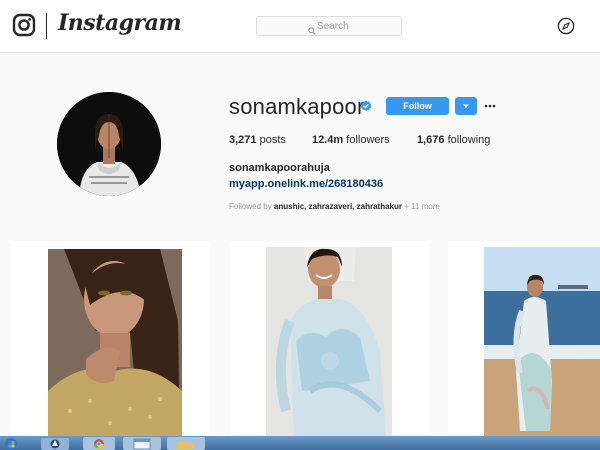 This screenshot has height=450, width=600. I want to click on posts-count: 3,271, so click(243, 140).